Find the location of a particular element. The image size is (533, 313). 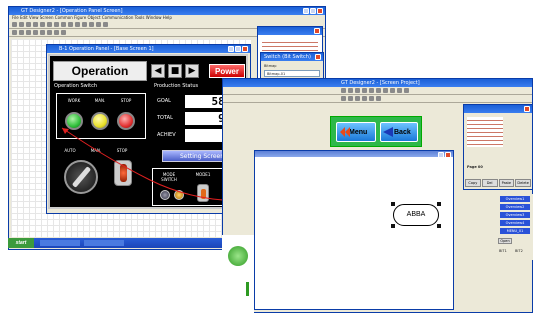

back-button-label: Back is located at coordinates (402, 132).